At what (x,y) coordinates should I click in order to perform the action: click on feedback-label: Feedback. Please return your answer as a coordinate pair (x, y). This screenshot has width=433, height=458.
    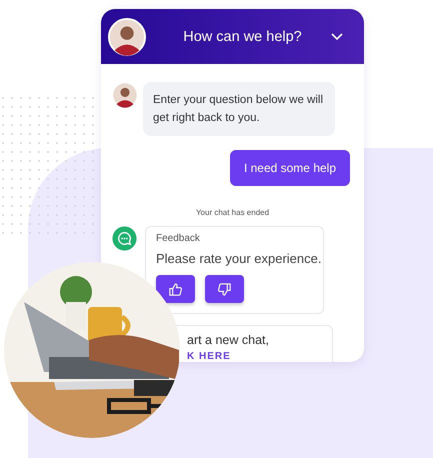
    Looking at the image, I should click on (178, 238).